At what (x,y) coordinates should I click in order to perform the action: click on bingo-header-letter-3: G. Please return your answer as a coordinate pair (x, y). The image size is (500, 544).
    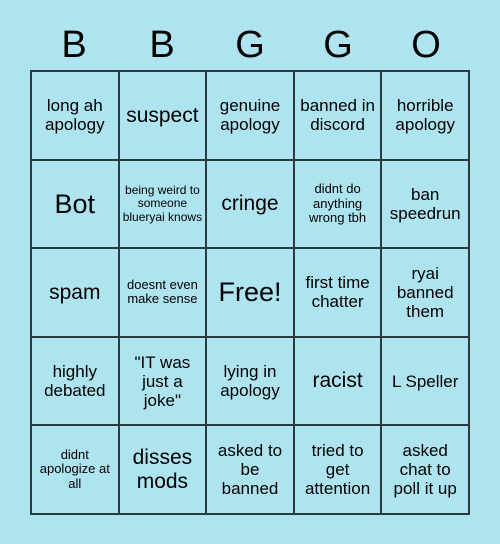
    Looking at the image, I should click on (250, 45).